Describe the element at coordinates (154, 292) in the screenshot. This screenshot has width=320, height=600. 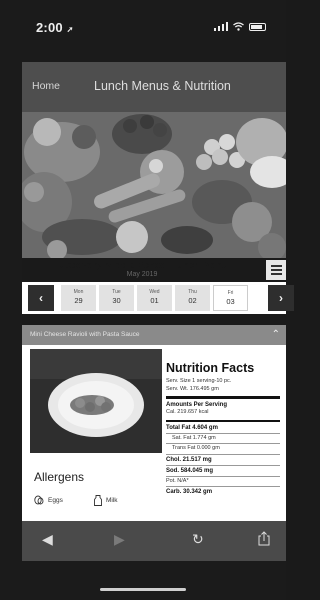
I see `day-name: Wed` at that location.